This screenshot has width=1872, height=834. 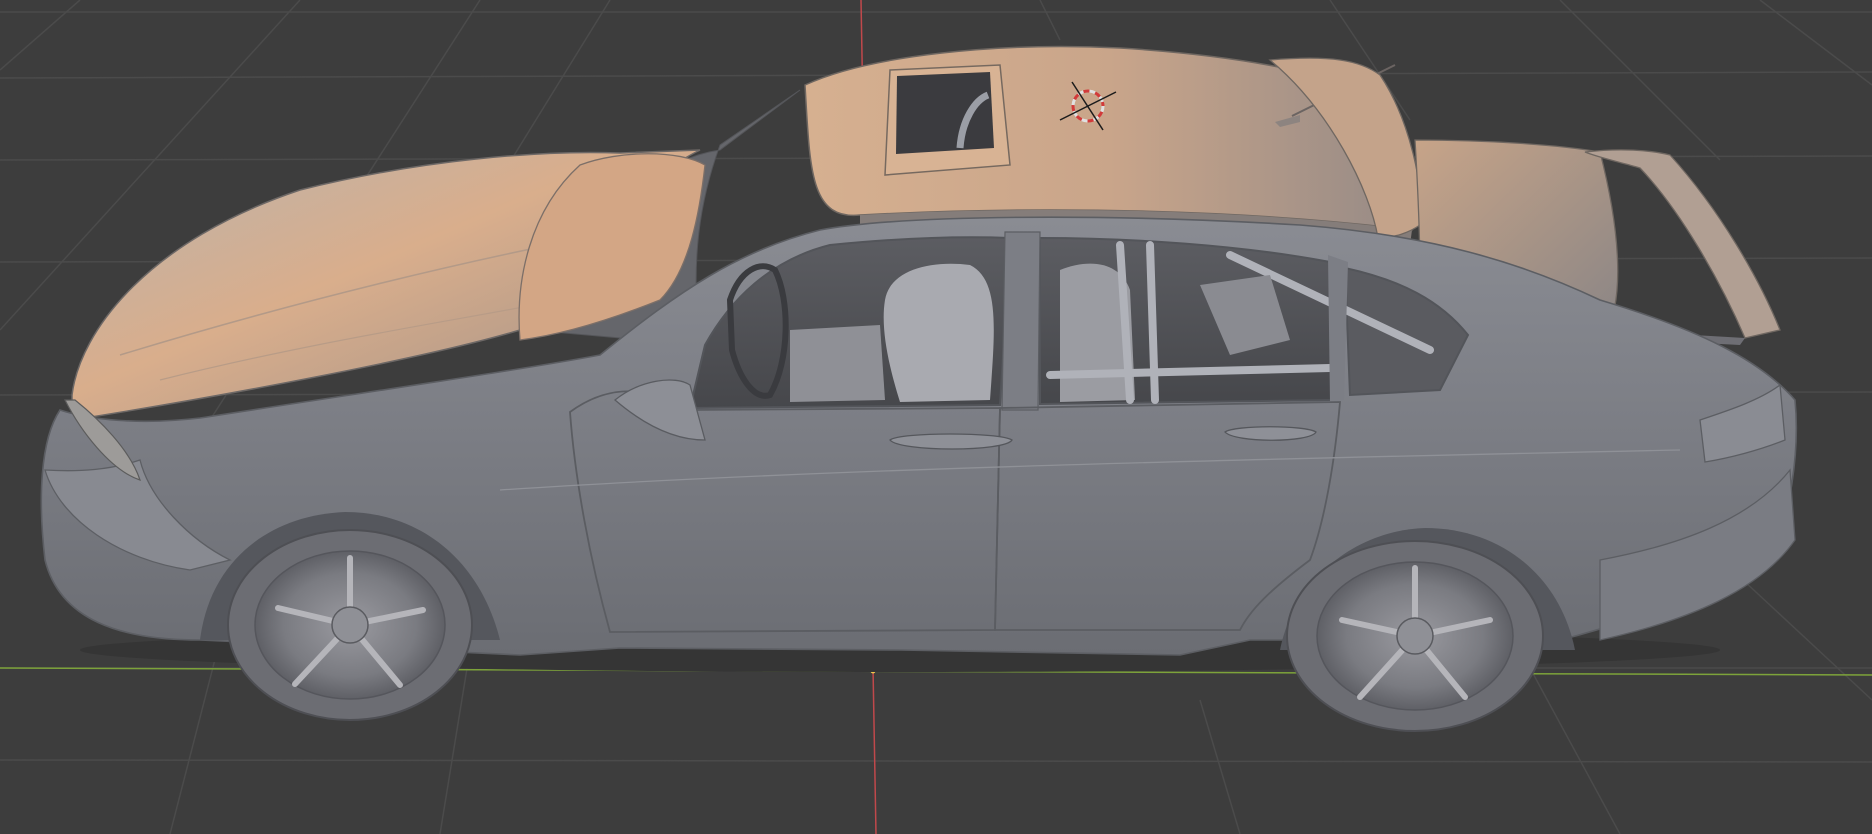 What do you see at coordinates (1021, 321) in the screenshot?
I see `b-pillar` at bounding box center [1021, 321].